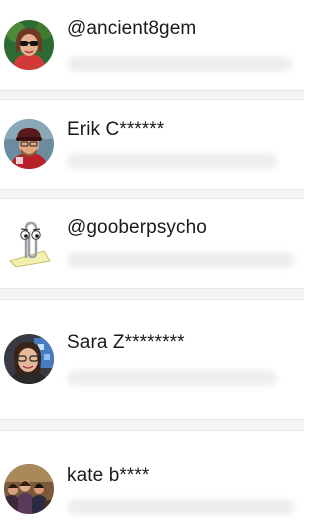 The width and height of the screenshot is (320, 529). Describe the element at coordinates (29, 242) in the screenshot. I see `paperclip-avatar` at that location.